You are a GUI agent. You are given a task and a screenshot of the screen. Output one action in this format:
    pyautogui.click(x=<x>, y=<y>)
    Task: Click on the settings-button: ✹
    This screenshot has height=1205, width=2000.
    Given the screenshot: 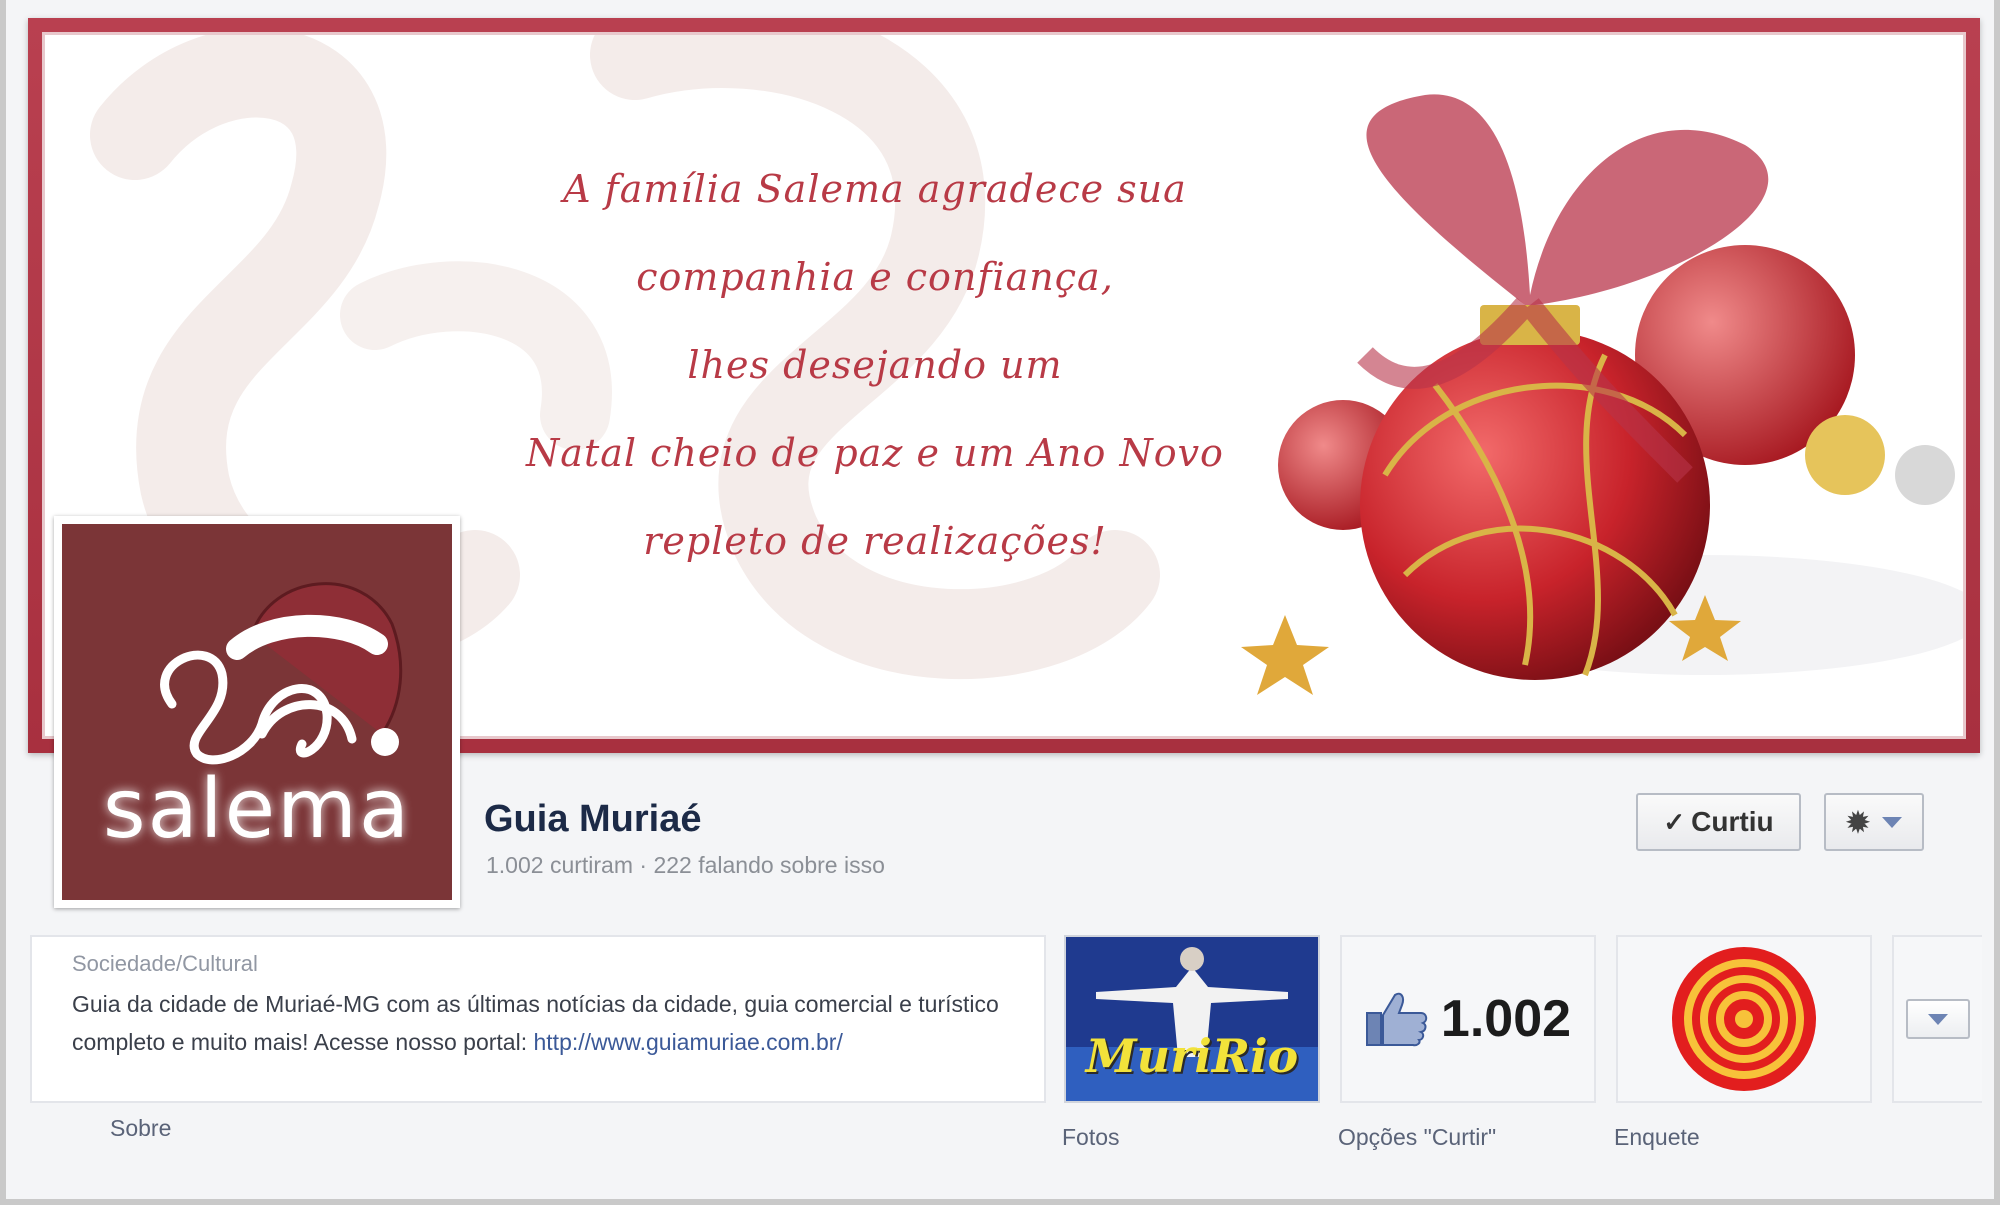 What is the action you would take?
    pyautogui.click(x=1874, y=822)
    